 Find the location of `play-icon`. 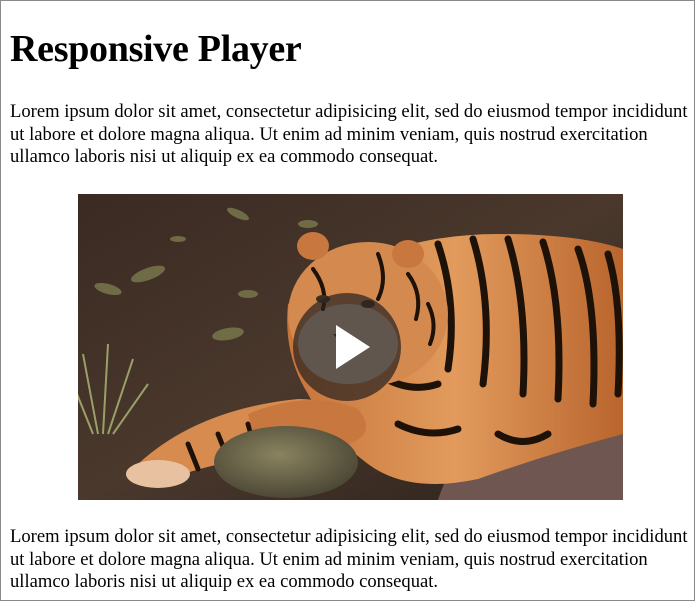

play-icon is located at coordinates (347, 347).